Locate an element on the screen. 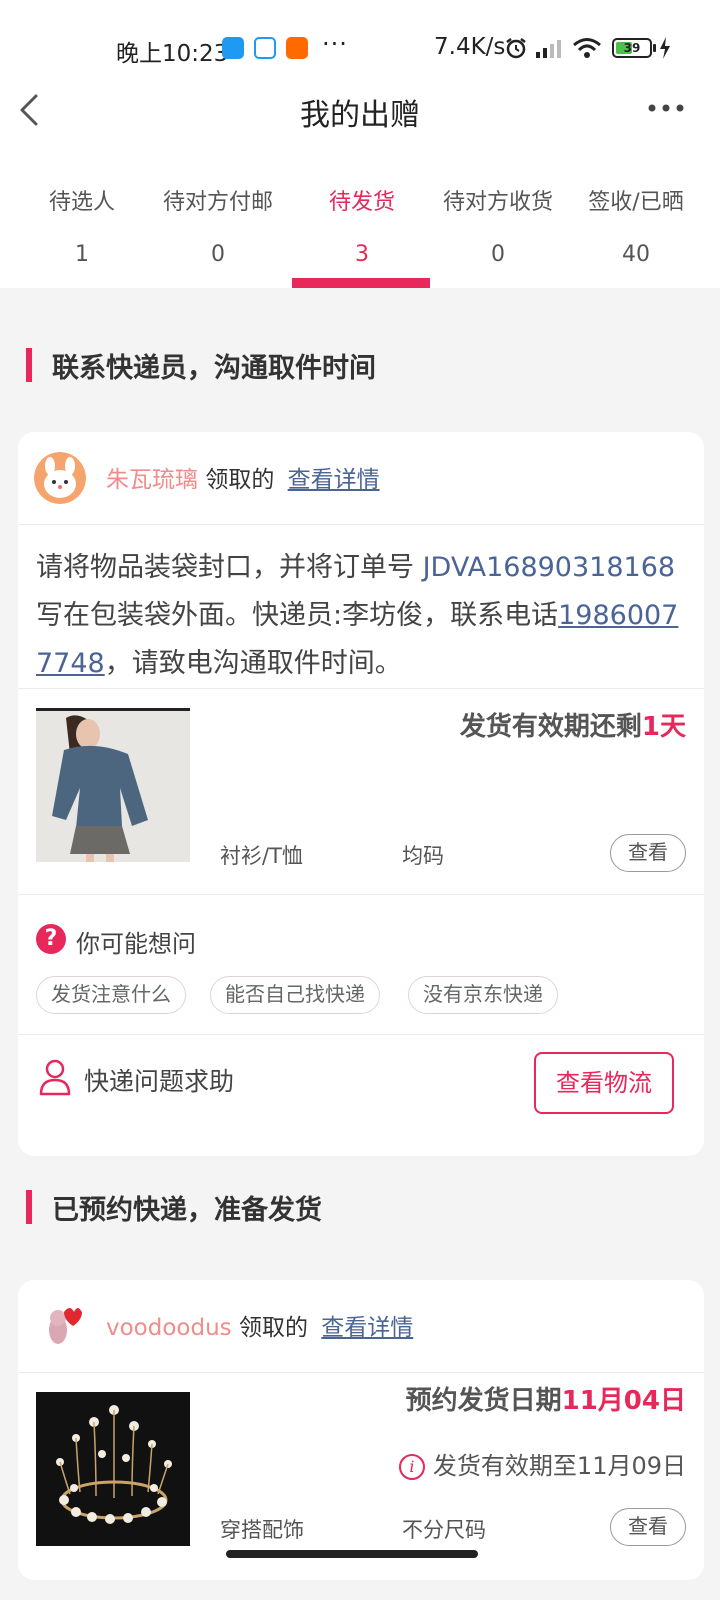  charging-icon is located at coordinates (665, 48).